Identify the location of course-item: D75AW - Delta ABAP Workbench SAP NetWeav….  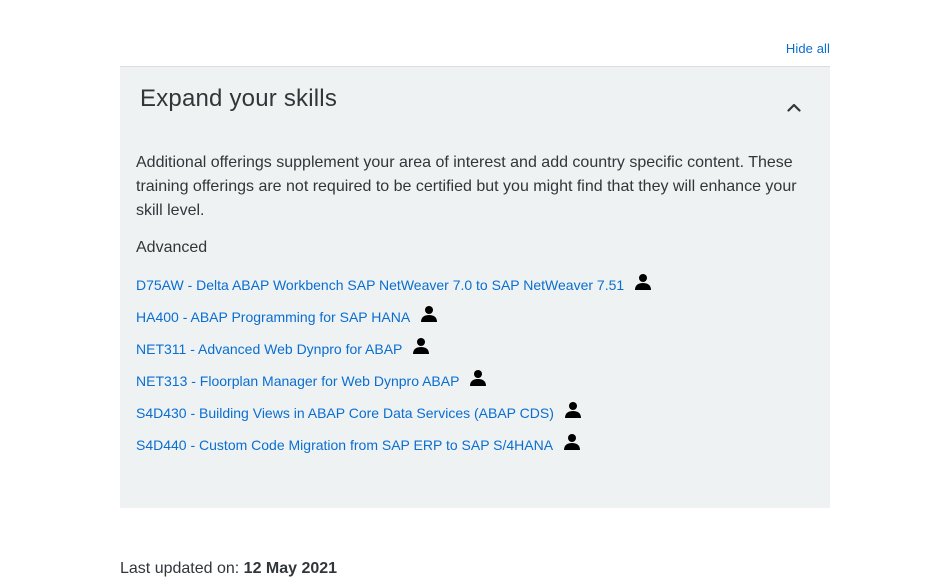
(394, 290).